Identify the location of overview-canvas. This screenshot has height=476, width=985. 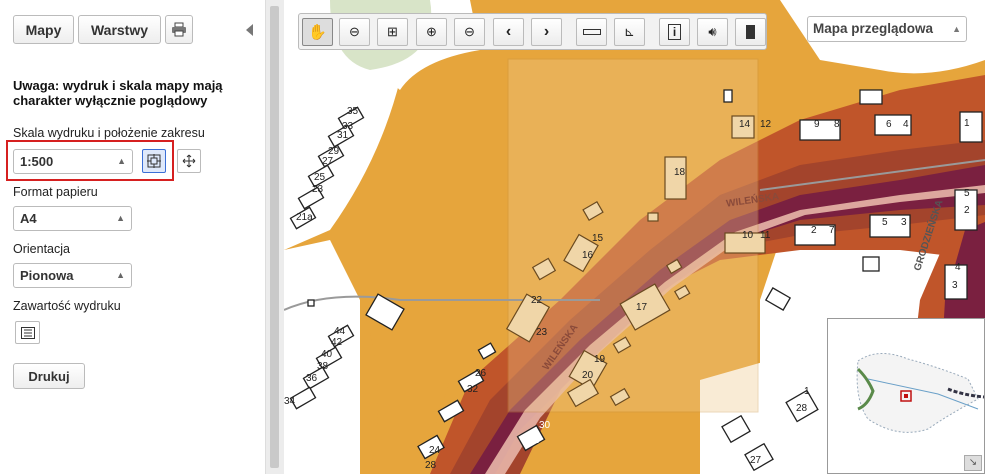
(920, 393).